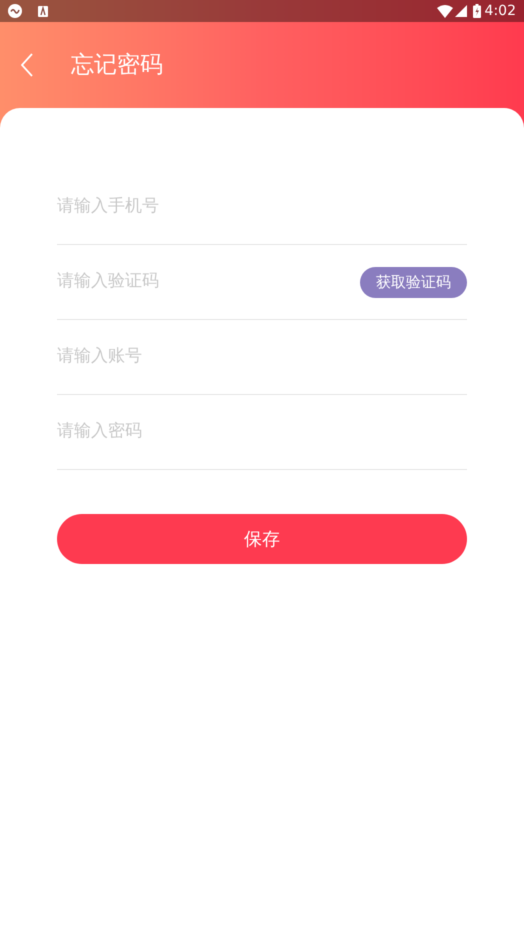  What do you see at coordinates (43, 11) in the screenshot?
I see `notification-icon` at bounding box center [43, 11].